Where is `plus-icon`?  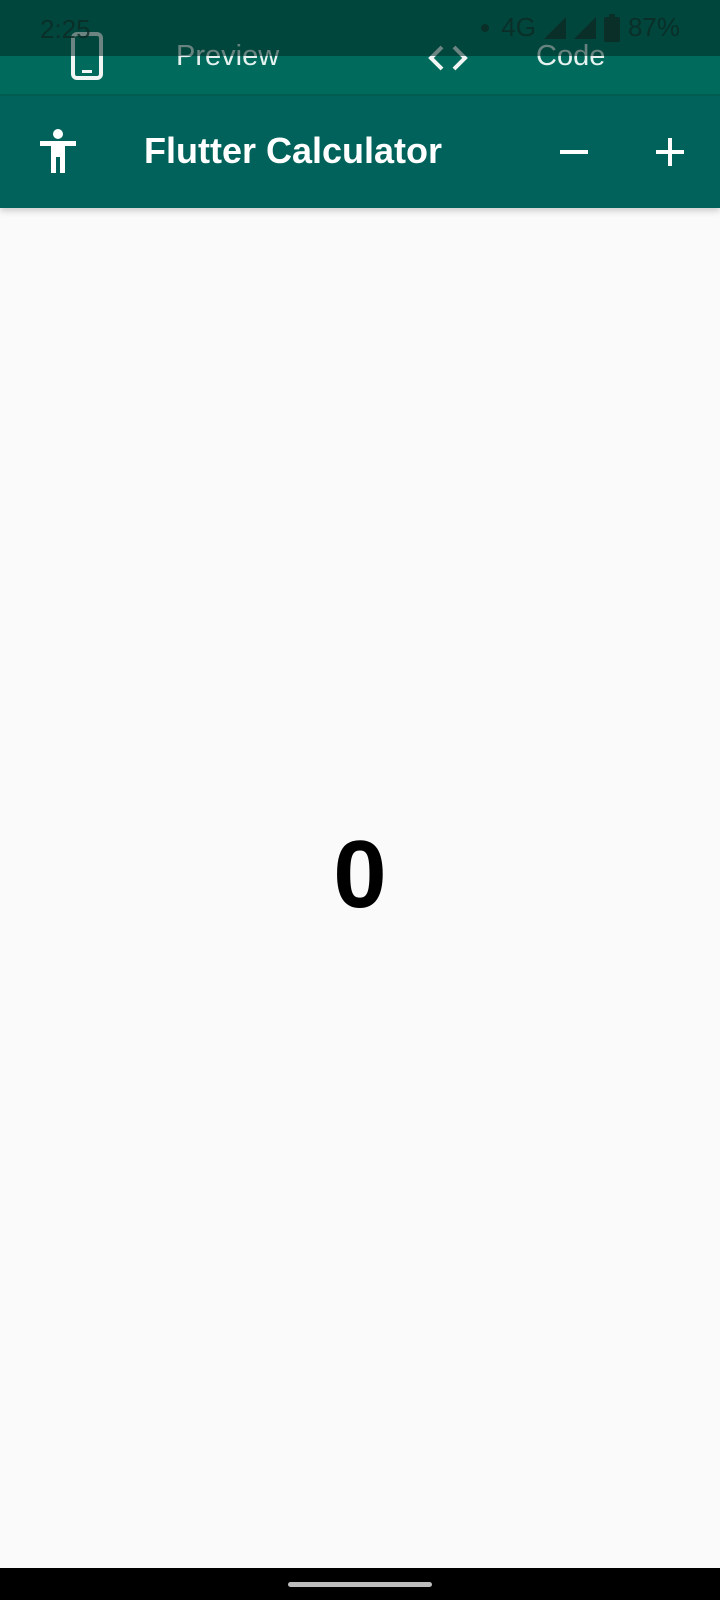 plus-icon is located at coordinates (670, 152).